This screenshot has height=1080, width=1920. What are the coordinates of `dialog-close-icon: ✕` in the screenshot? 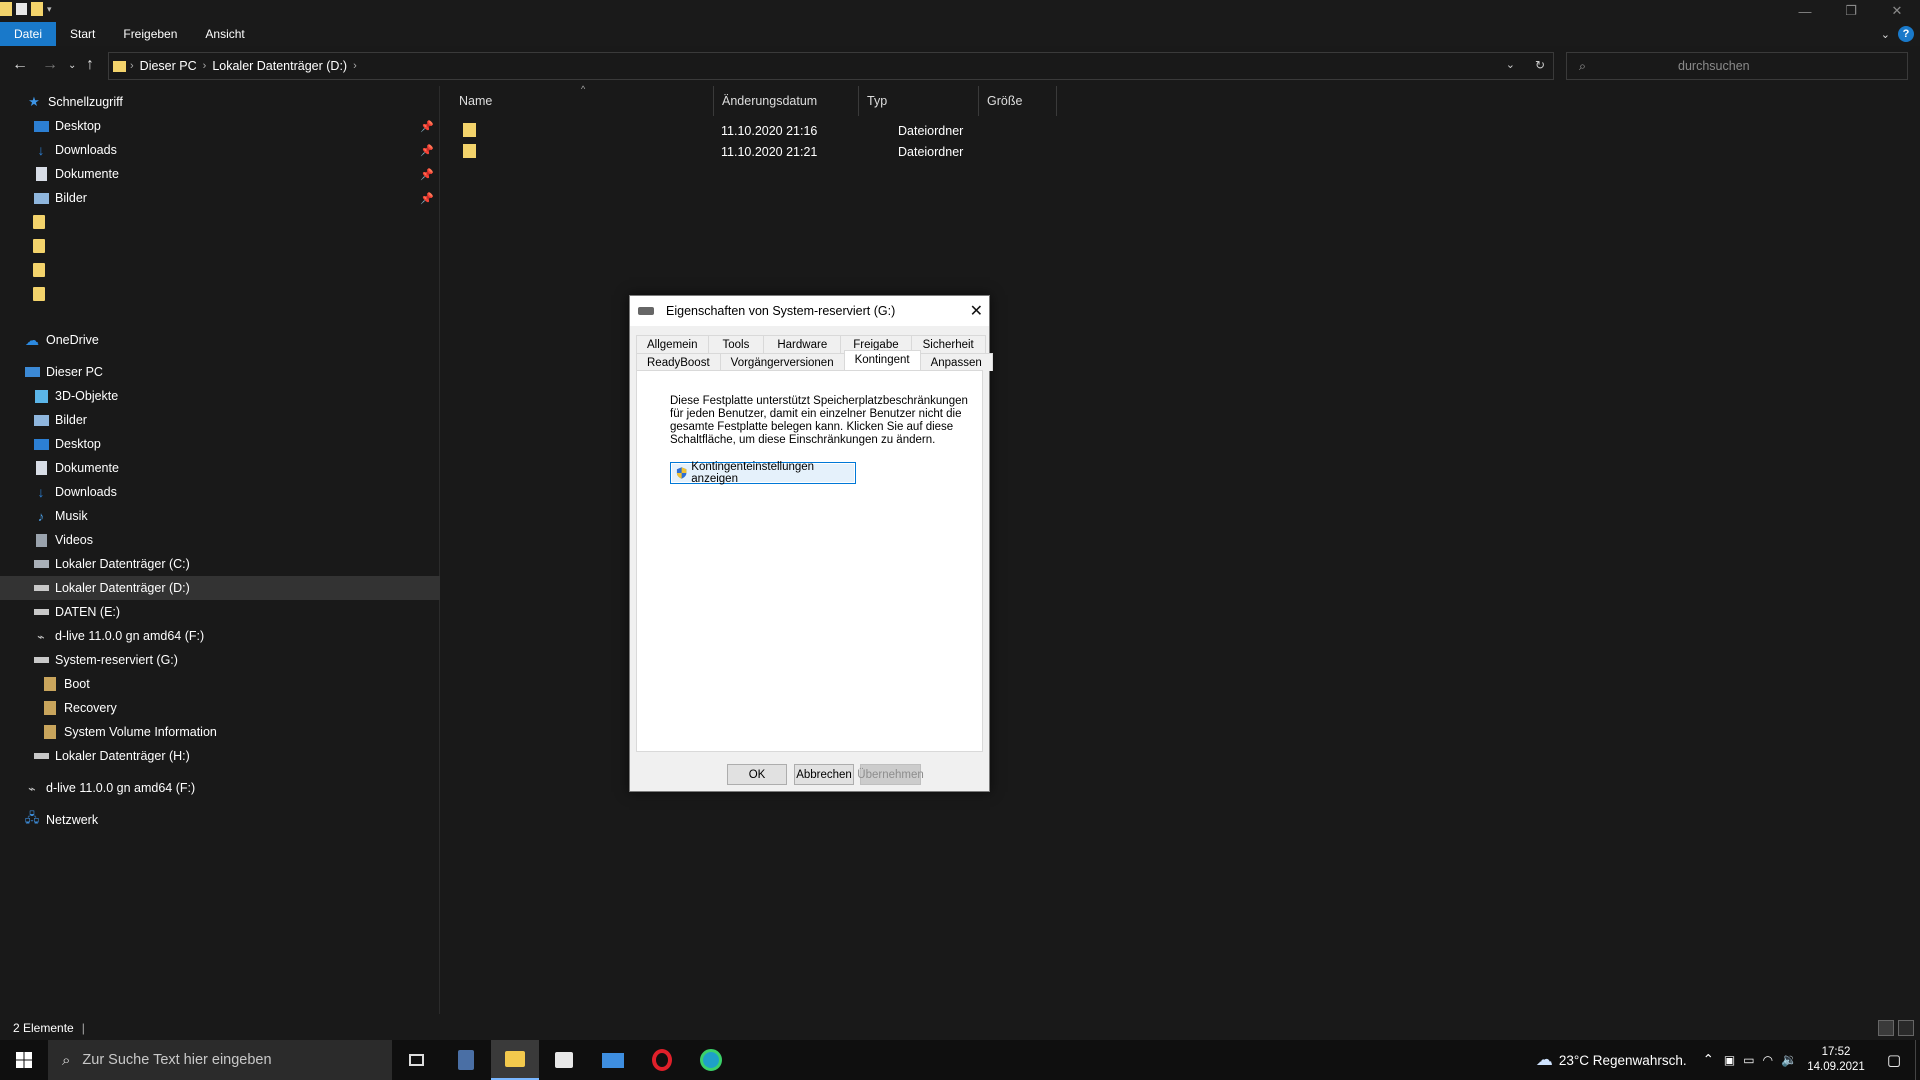 It's located at (976, 311).